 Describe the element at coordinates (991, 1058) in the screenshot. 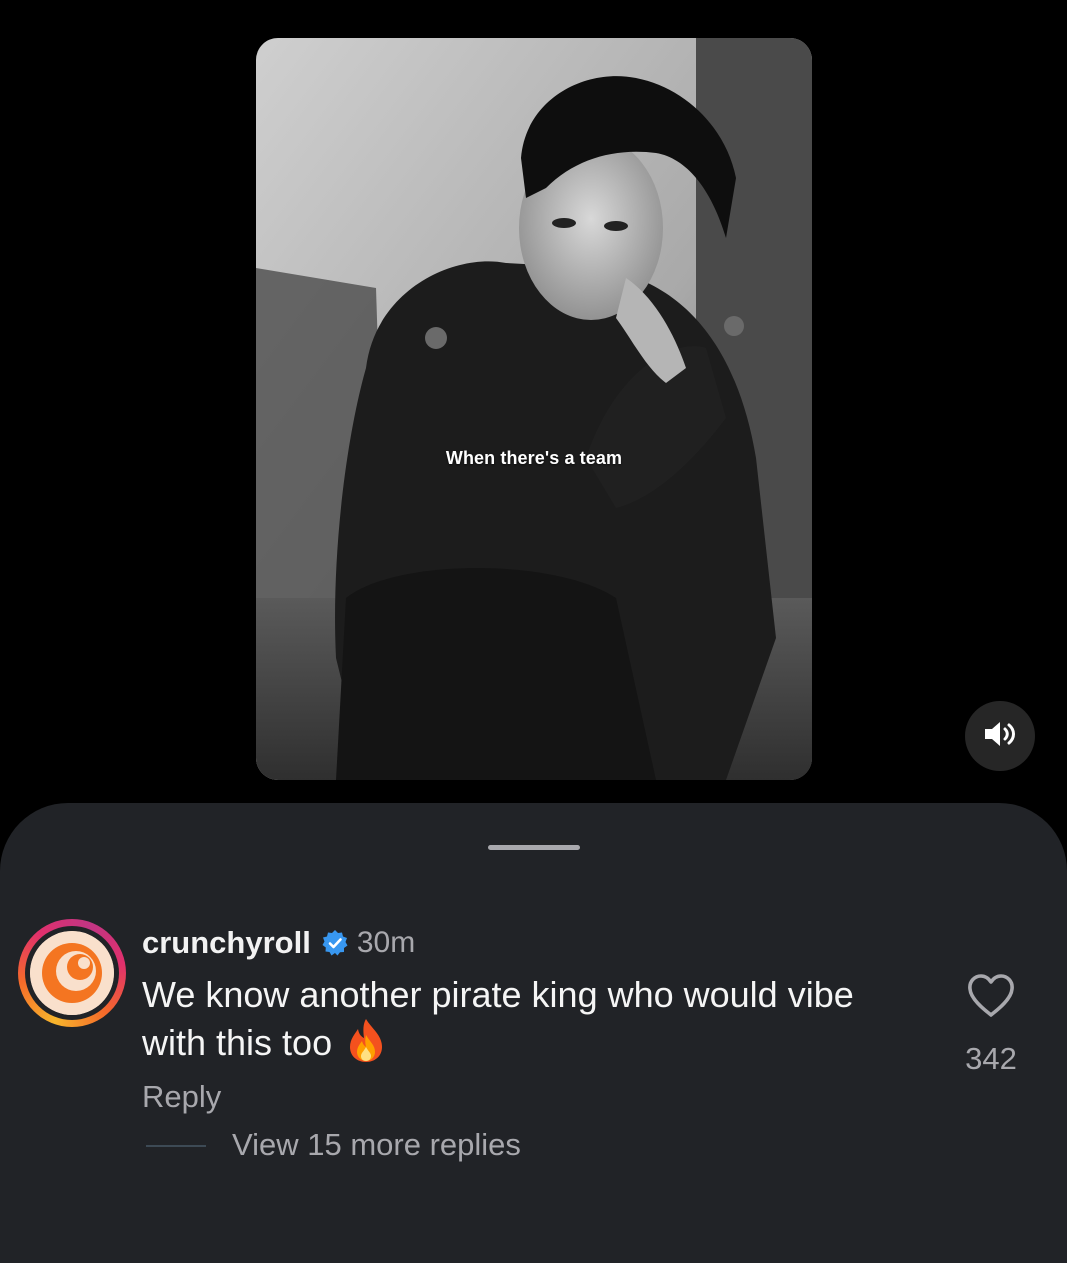

I see `like-count: 342` at that location.